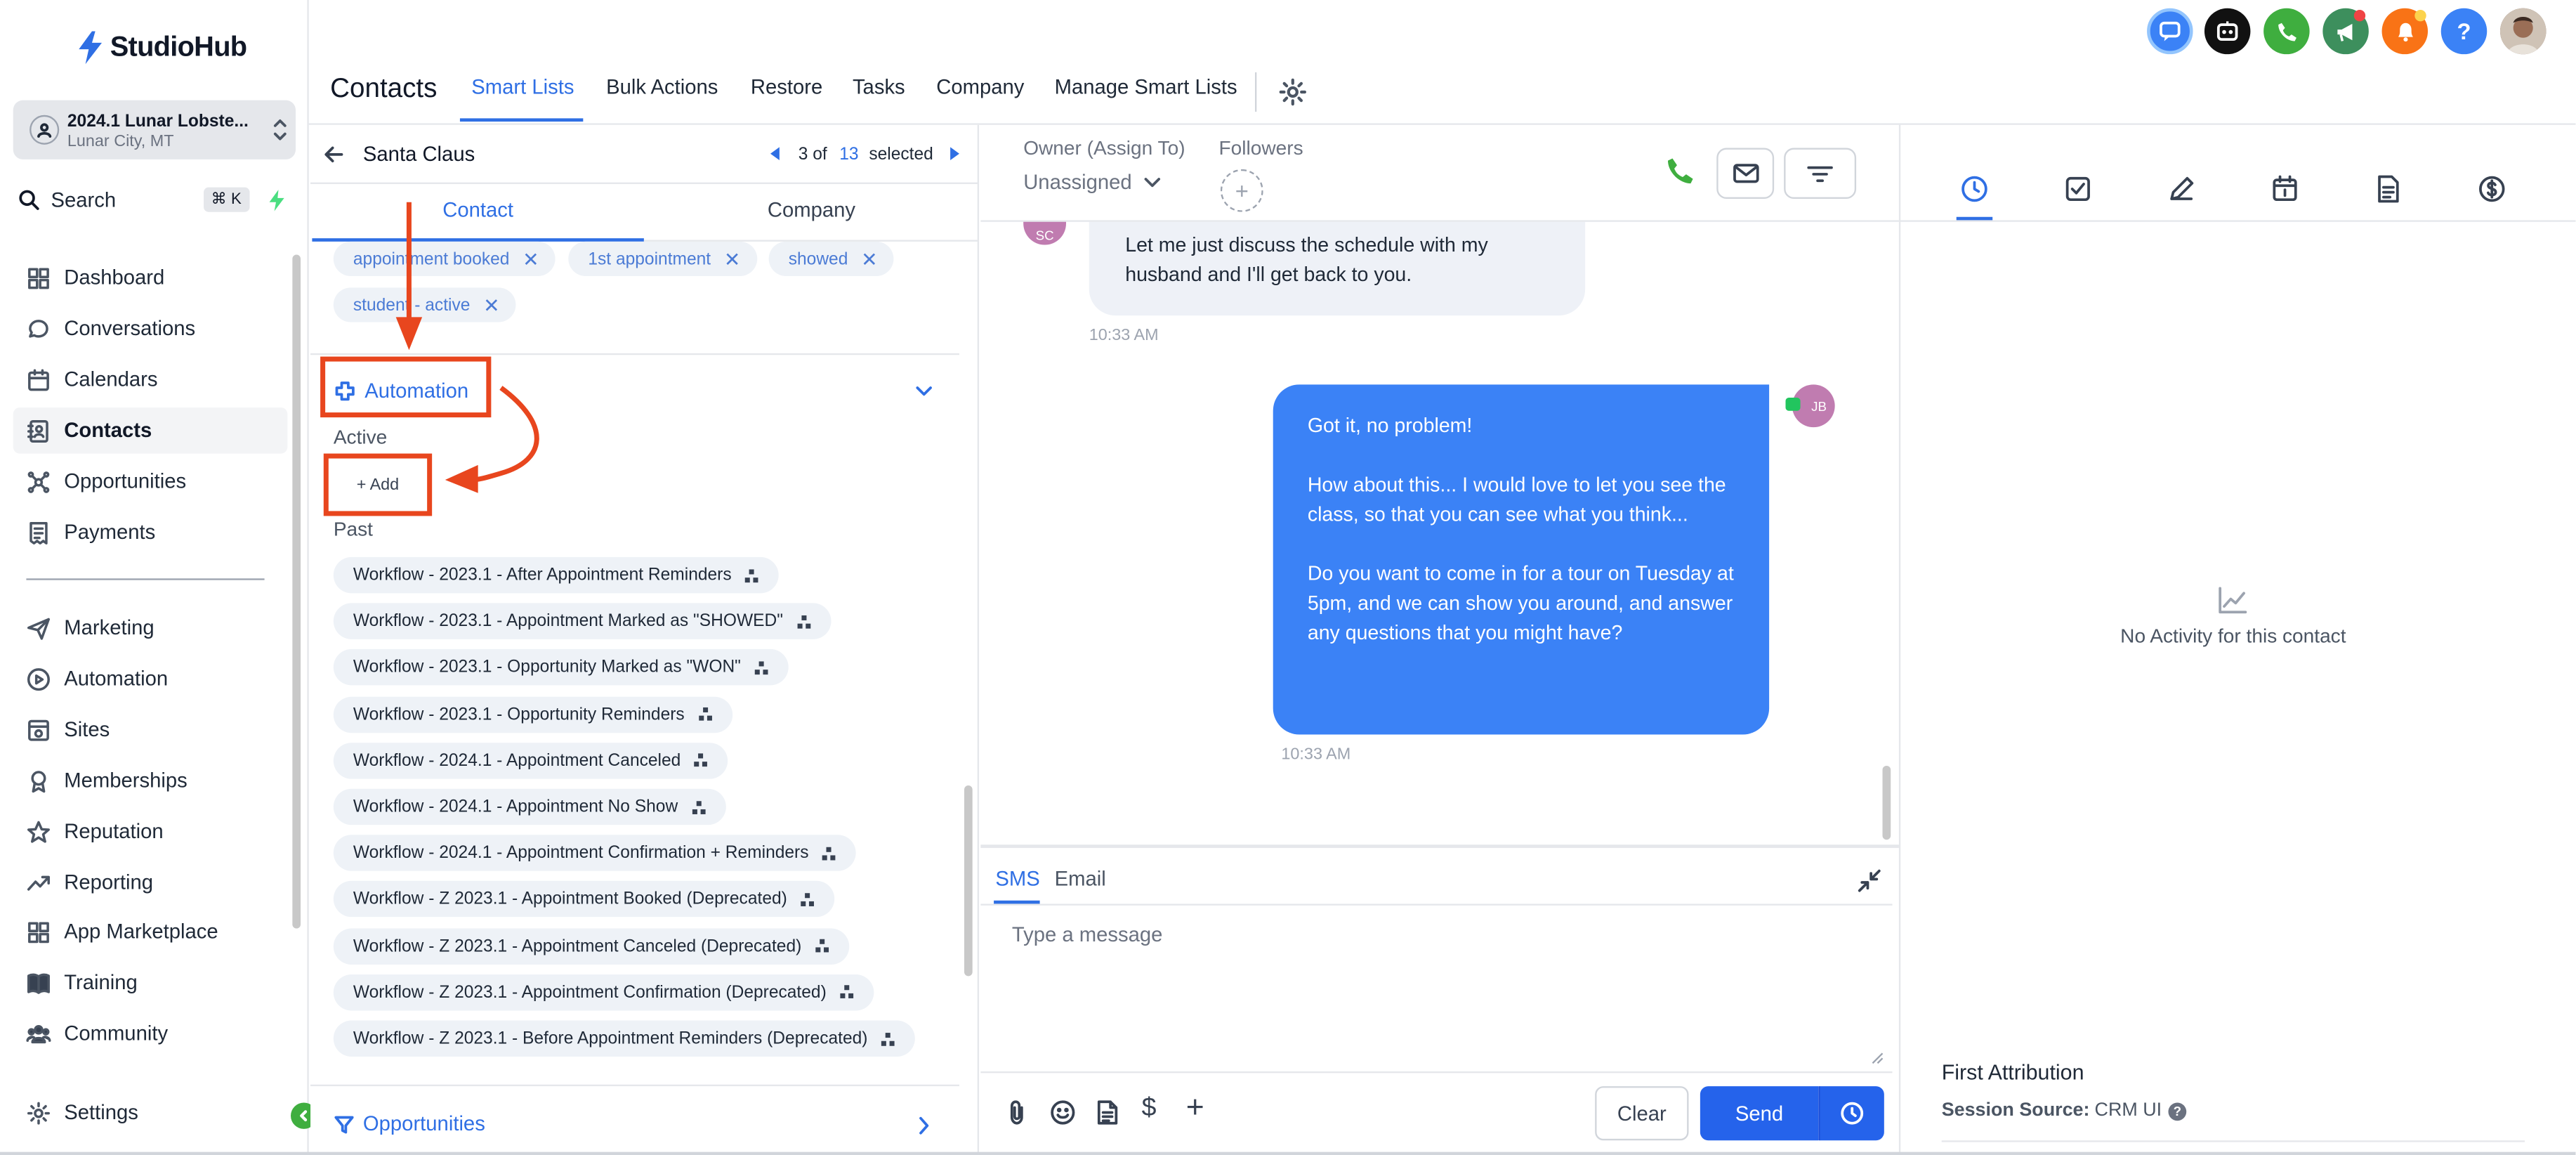 The image size is (2576, 1155). What do you see at coordinates (333, 154) in the screenshot?
I see `back-arrow-icon` at bounding box center [333, 154].